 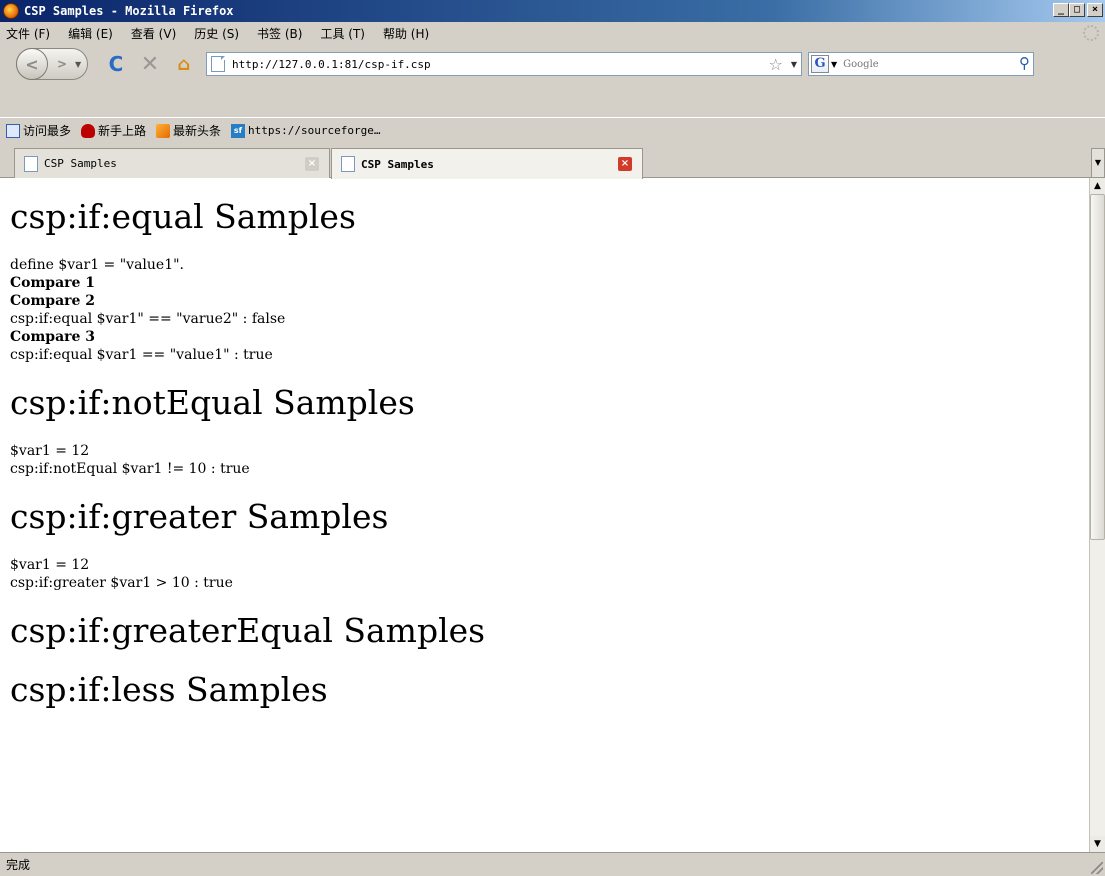 What do you see at coordinates (1095, 10) in the screenshot?
I see `close-window-button: ×` at bounding box center [1095, 10].